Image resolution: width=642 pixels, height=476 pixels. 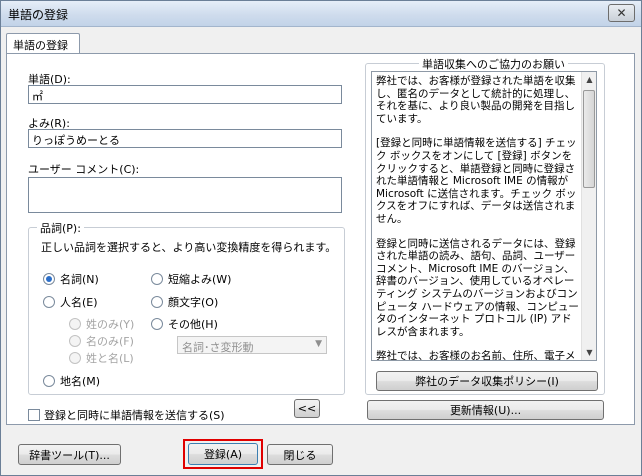 I want to click on radio-place-name: 地名(M), so click(x=71, y=381).